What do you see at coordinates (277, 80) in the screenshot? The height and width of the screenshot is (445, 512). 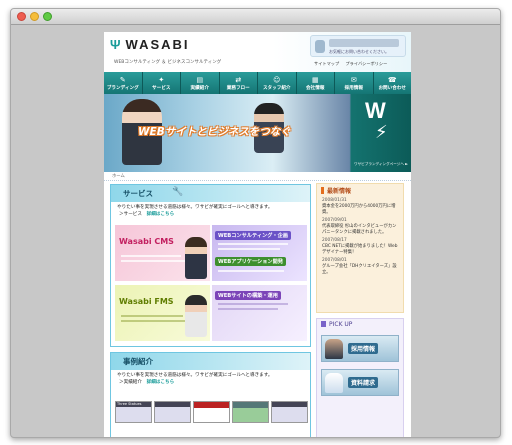 I see `person-icon: ☺` at bounding box center [277, 80].